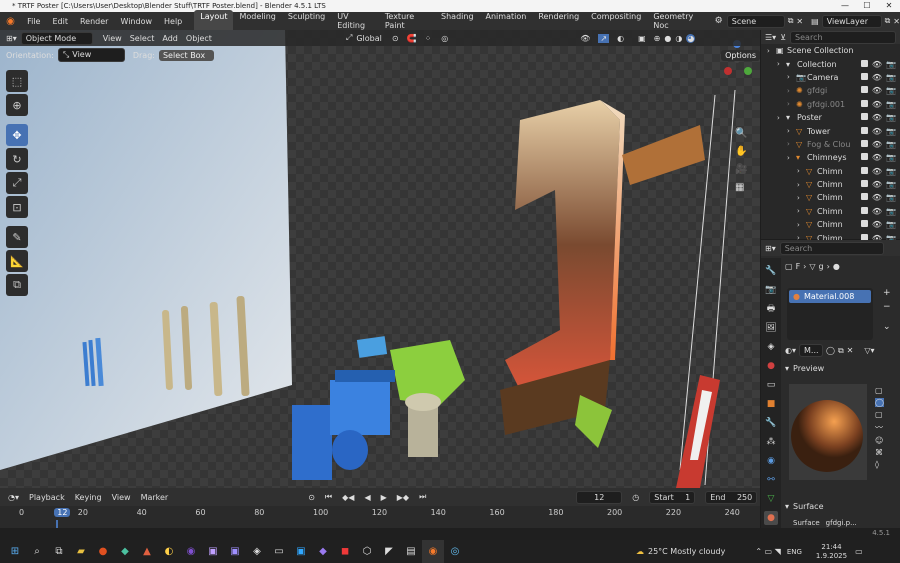 The height and width of the screenshot is (563, 900). What do you see at coordinates (851, 21) in the screenshot?
I see `view-layer-selector: ViewLayer` at bounding box center [851, 21].